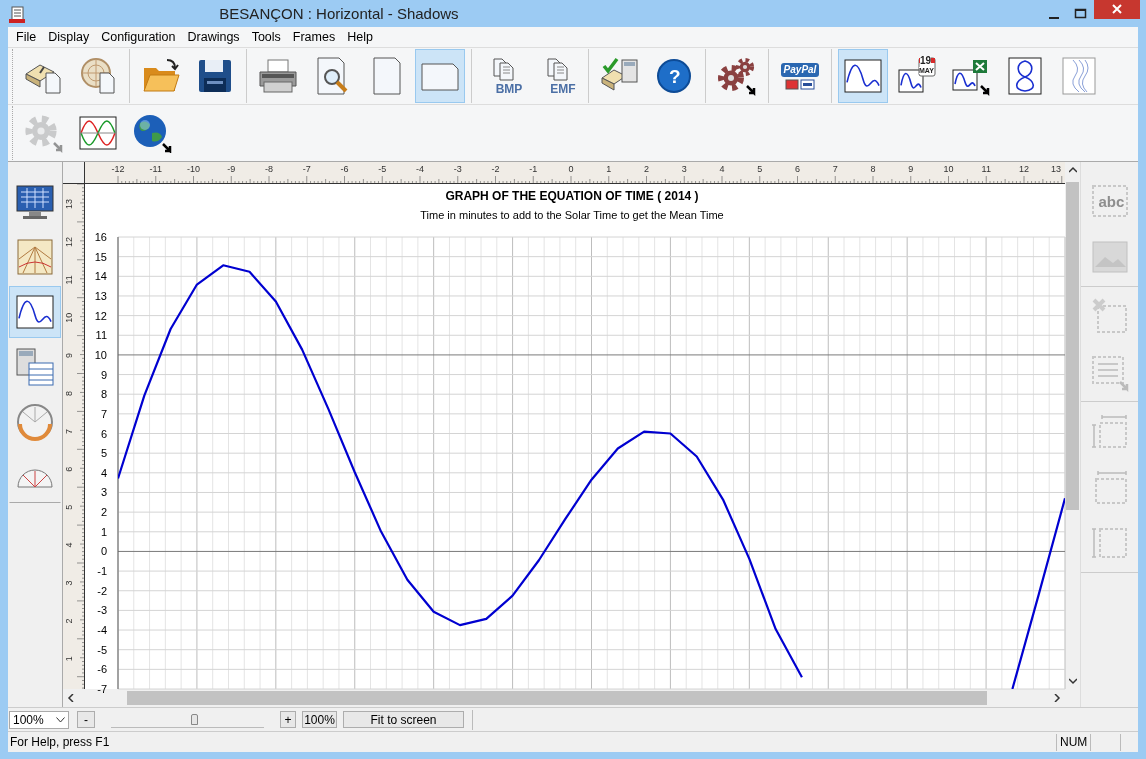 The image size is (1146, 759). I want to click on toolbar-button: BMP, so click(503, 76).